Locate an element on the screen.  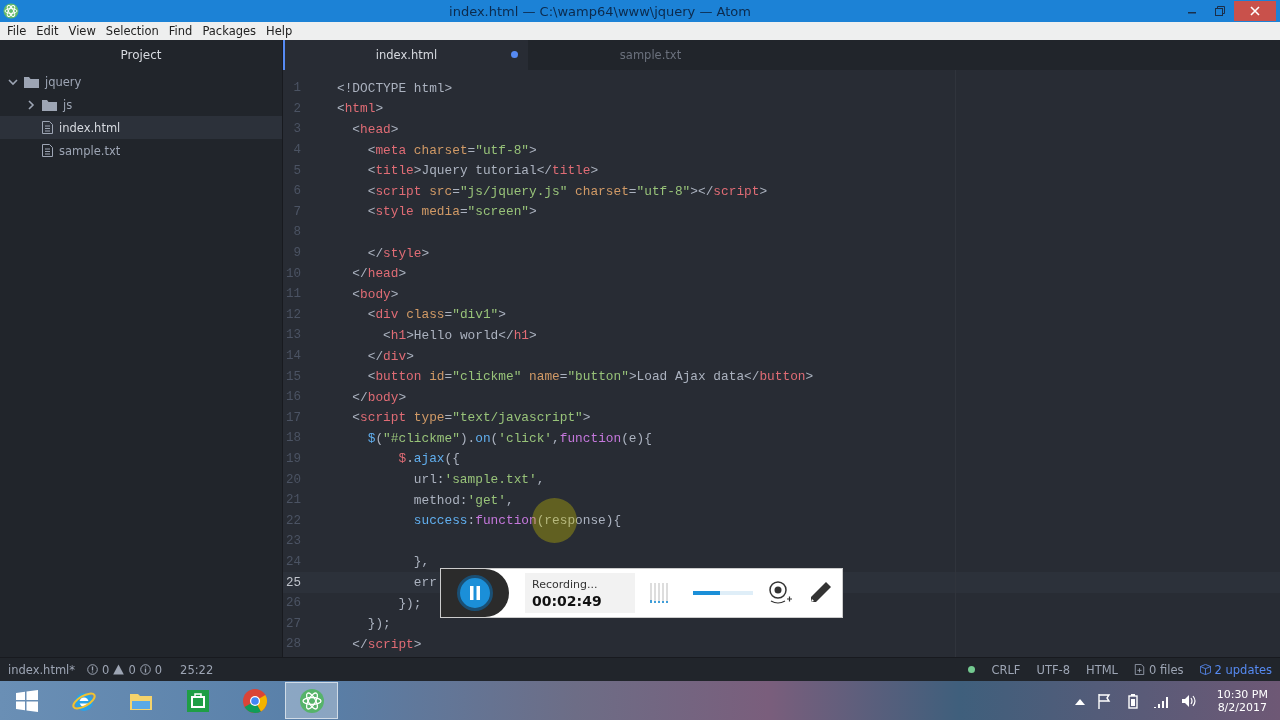
warning-icon is located at coordinates (119, 669).